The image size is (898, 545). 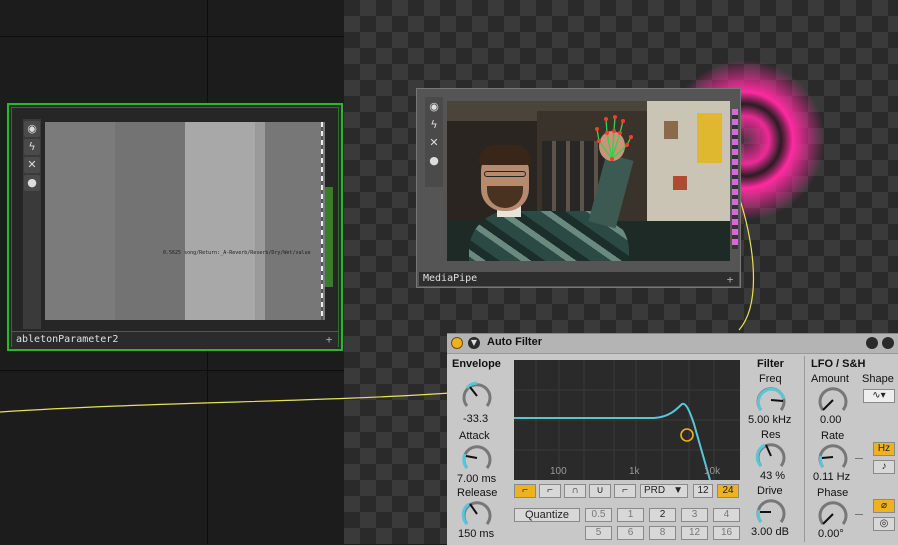 I want to click on phase-value: 0.00°, so click(x=831, y=534).